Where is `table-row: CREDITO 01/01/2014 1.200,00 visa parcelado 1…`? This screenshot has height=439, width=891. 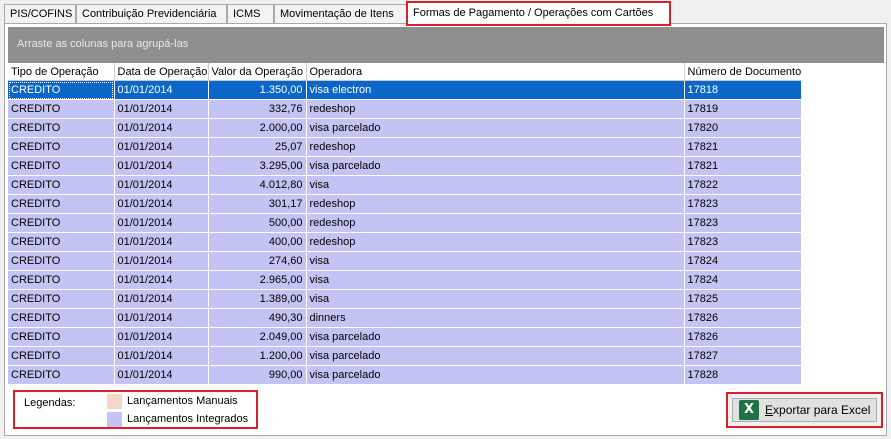 table-row: CREDITO 01/01/2014 1.200,00 visa parcelado 1… is located at coordinates (404, 356).